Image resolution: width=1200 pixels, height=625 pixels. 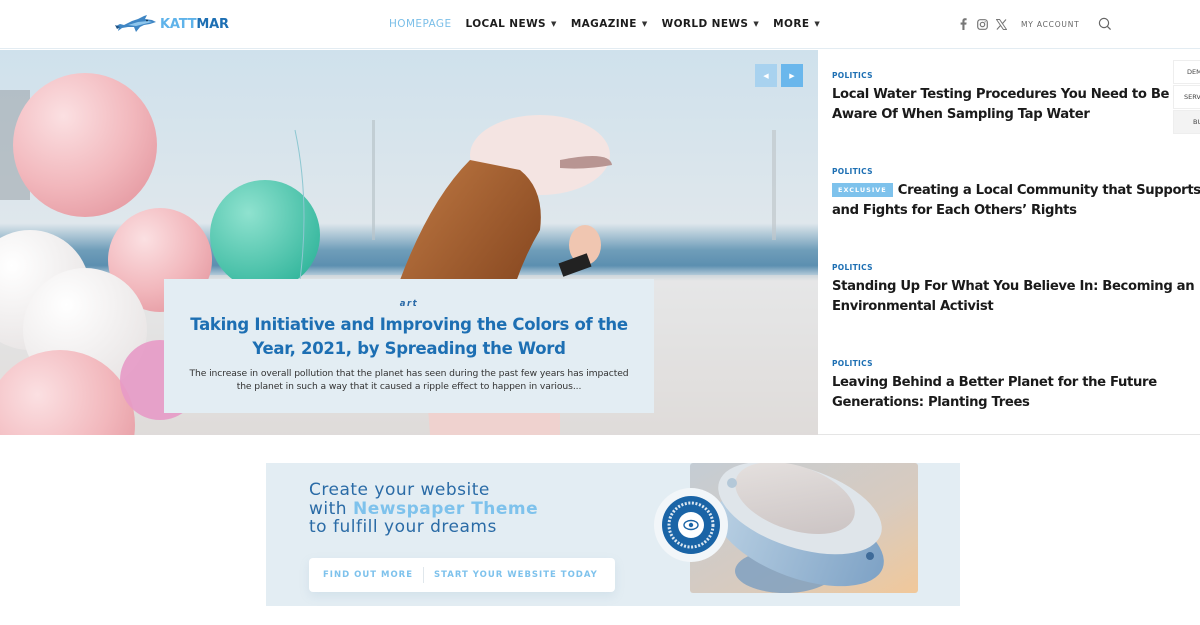 I want to click on logo-text: KATTMAR, so click(x=194, y=24).